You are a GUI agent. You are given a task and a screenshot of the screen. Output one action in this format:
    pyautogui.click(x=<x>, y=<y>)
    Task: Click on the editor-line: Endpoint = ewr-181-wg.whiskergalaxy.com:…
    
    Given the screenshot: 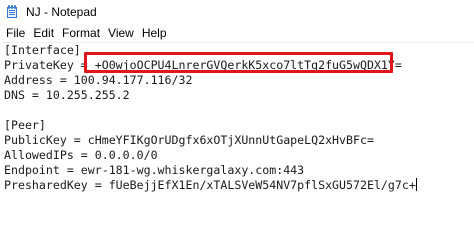 What is the action you would take?
    pyautogui.click(x=154, y=170)
    